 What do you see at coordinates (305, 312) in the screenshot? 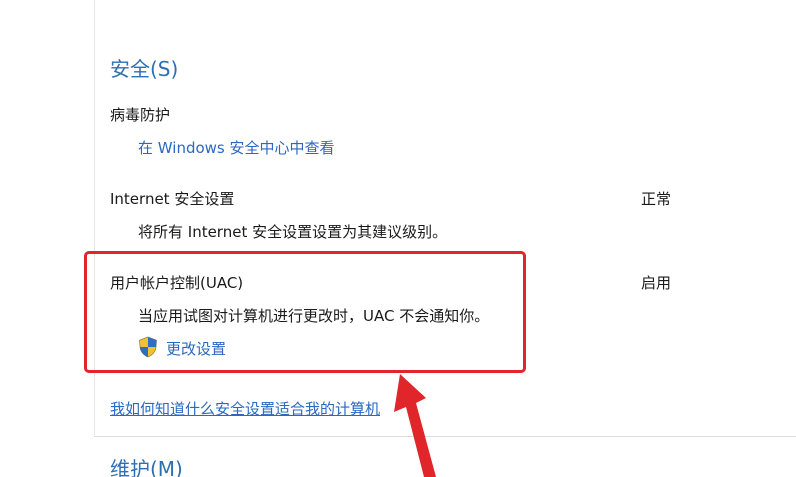
I see `uac-highlight-box` at bounding box center [305, 312].